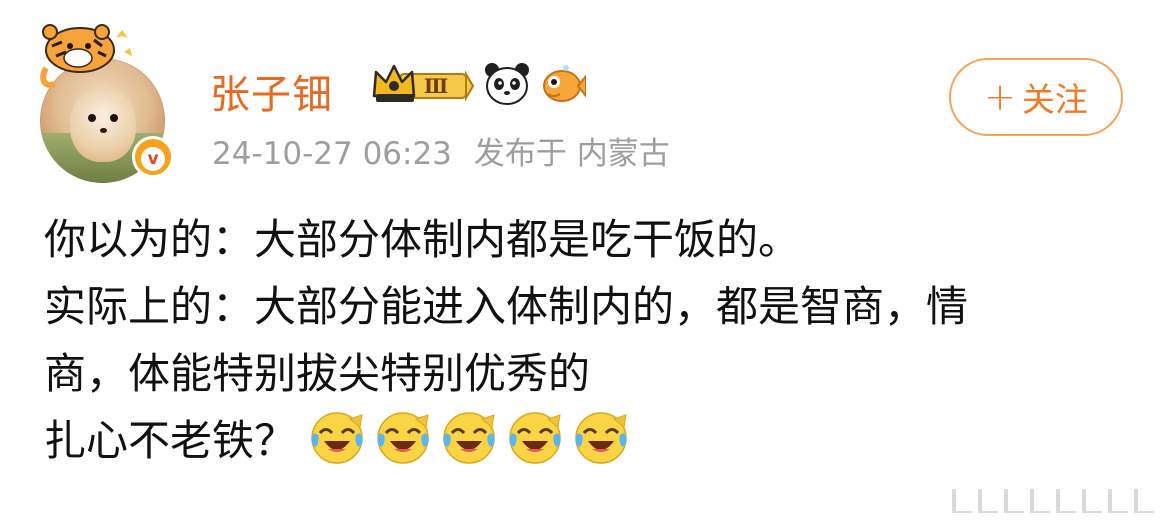 The image size is (1170, 523). Describe the element at coordinates (1054, 99) in the screenshot. I see `follow-label: 关注` at that location.